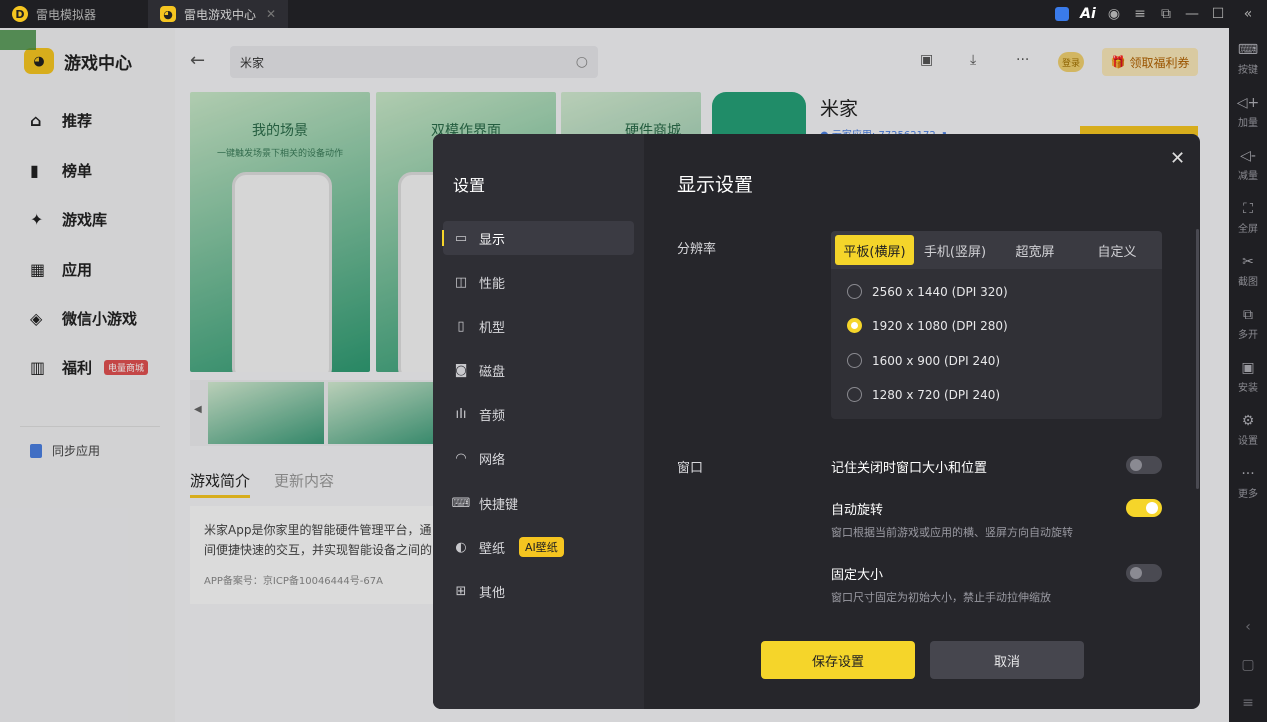 The width and height of the screenshot is (1267, 722). I want to click on tab-ultrawide: 超宽屏, so click(1035, 250).